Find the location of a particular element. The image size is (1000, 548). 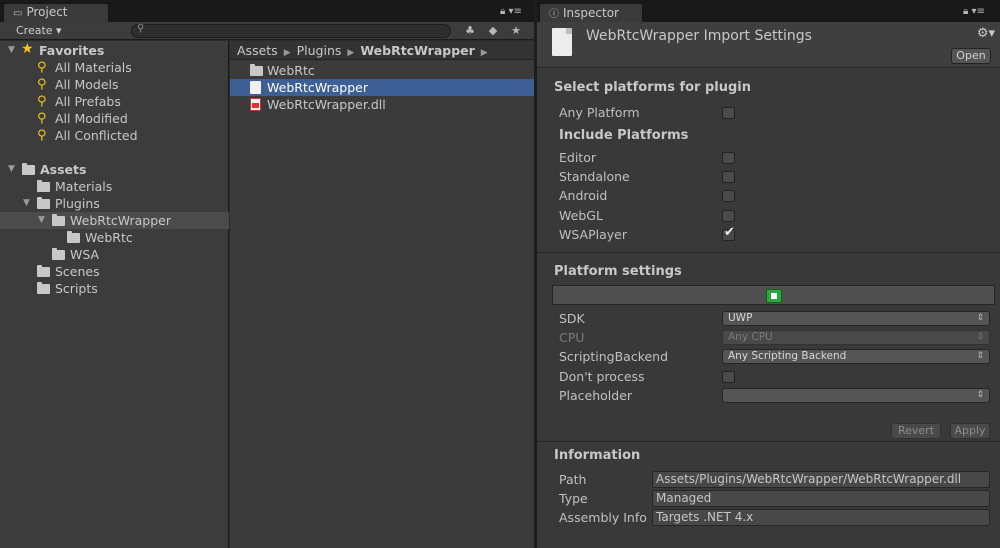

platform-label-webgl: WebGL is located at coordinates (581, 215).